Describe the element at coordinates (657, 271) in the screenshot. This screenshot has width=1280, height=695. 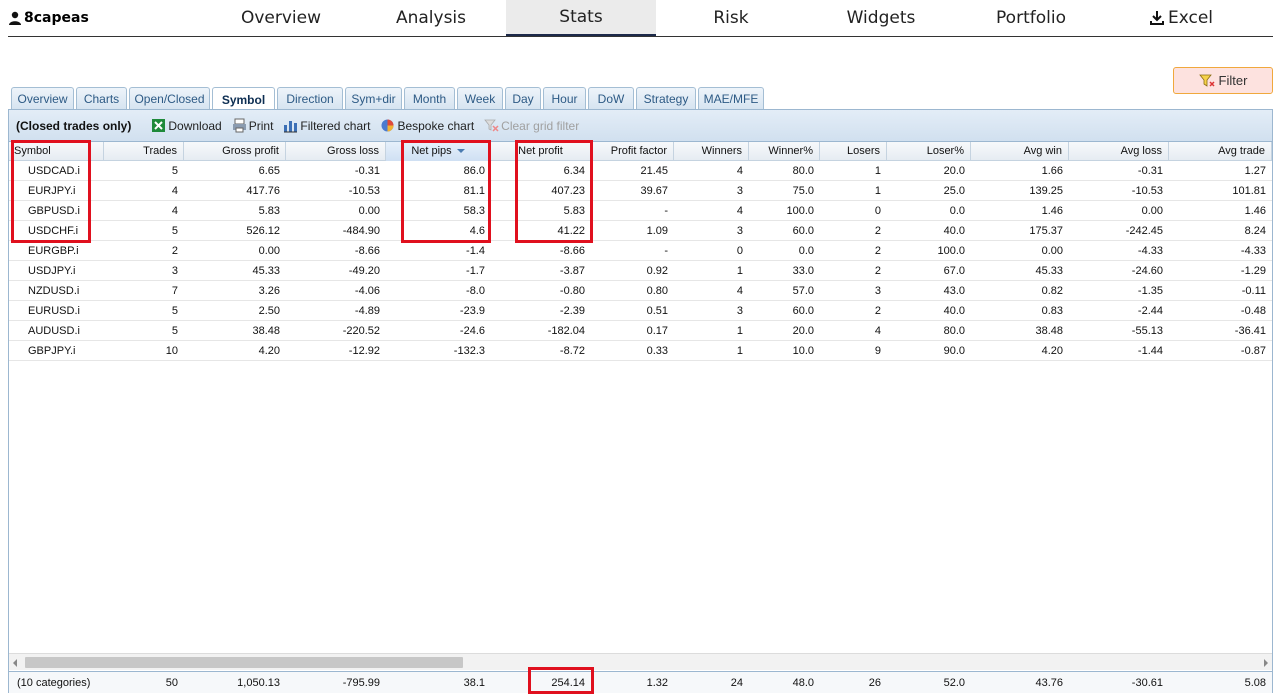
I see `cell-profit-factor: 0.92` at that location.